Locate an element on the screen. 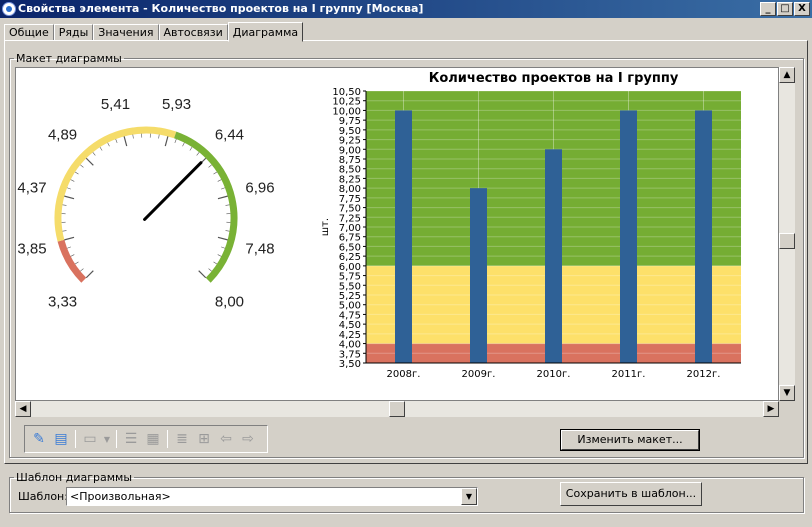  gauge-needle is located at coordinates (173, 191).